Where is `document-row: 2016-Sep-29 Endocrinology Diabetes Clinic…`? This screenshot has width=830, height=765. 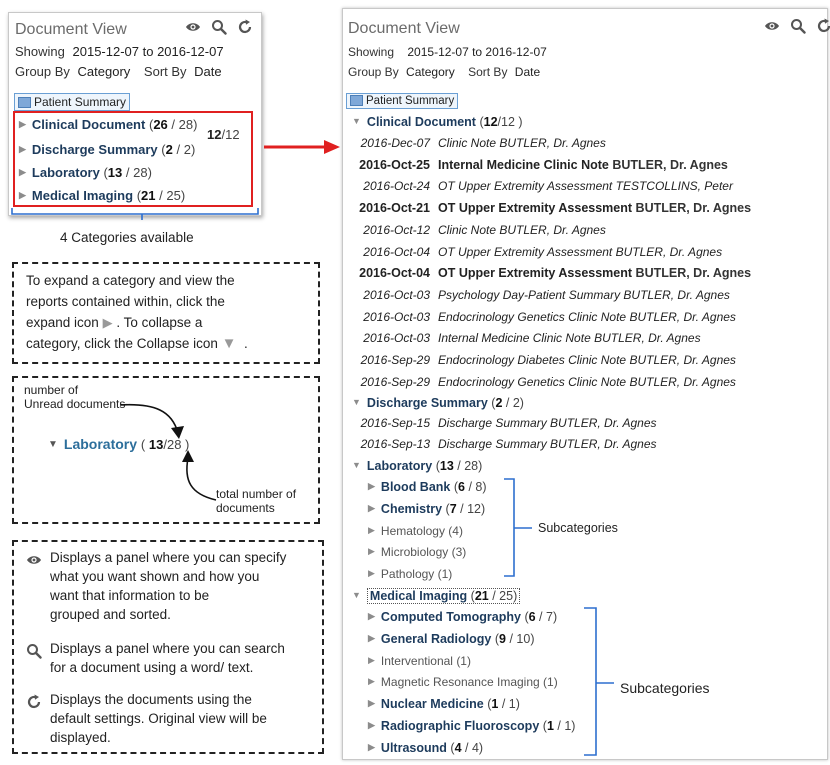 document-row: 2016-Sep-29 Endocrinology Diabetes Clinic… is located at coordinates (544, 360).